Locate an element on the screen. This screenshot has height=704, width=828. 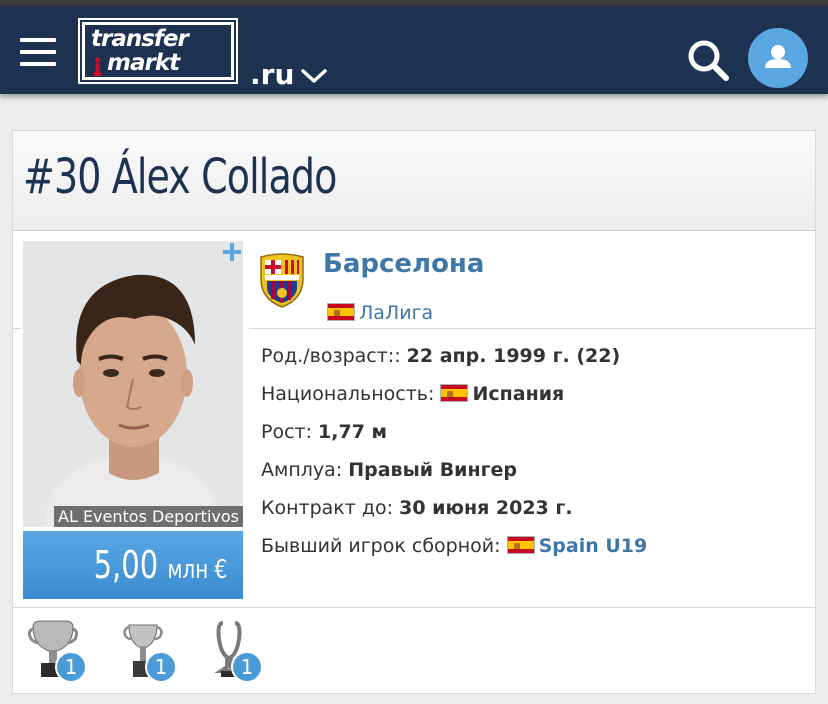
info-value: 1,77 м is located at coordinates (353, 432).